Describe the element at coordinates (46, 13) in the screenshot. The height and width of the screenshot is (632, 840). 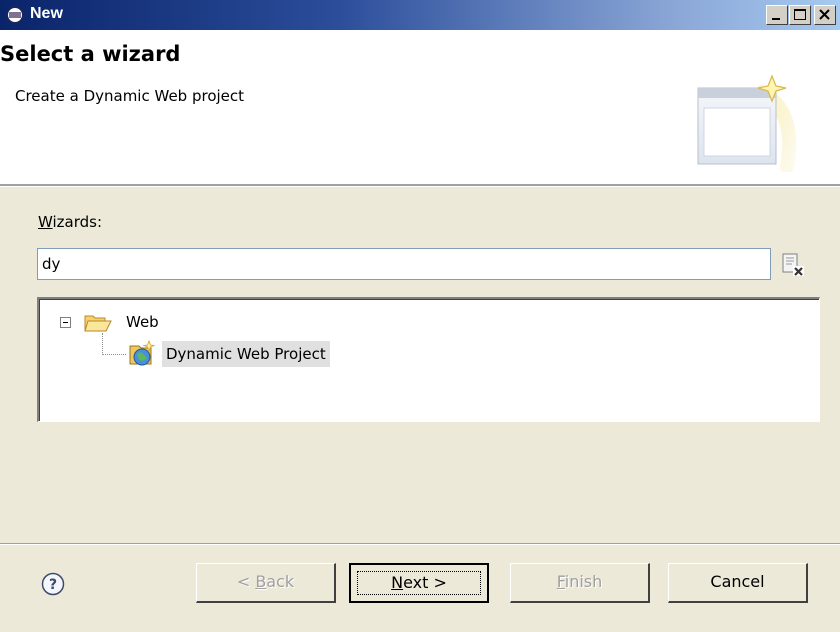
I see `window-title: New` at that location.